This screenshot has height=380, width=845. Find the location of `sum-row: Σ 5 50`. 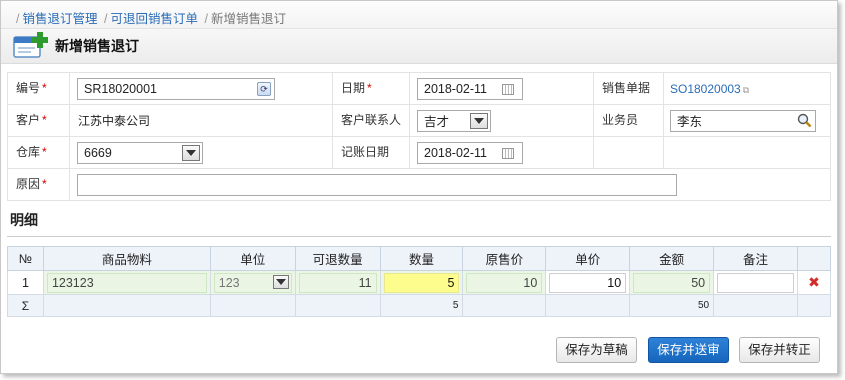

sum-row: Σ 5 50 is located at coordinates (419, 305).